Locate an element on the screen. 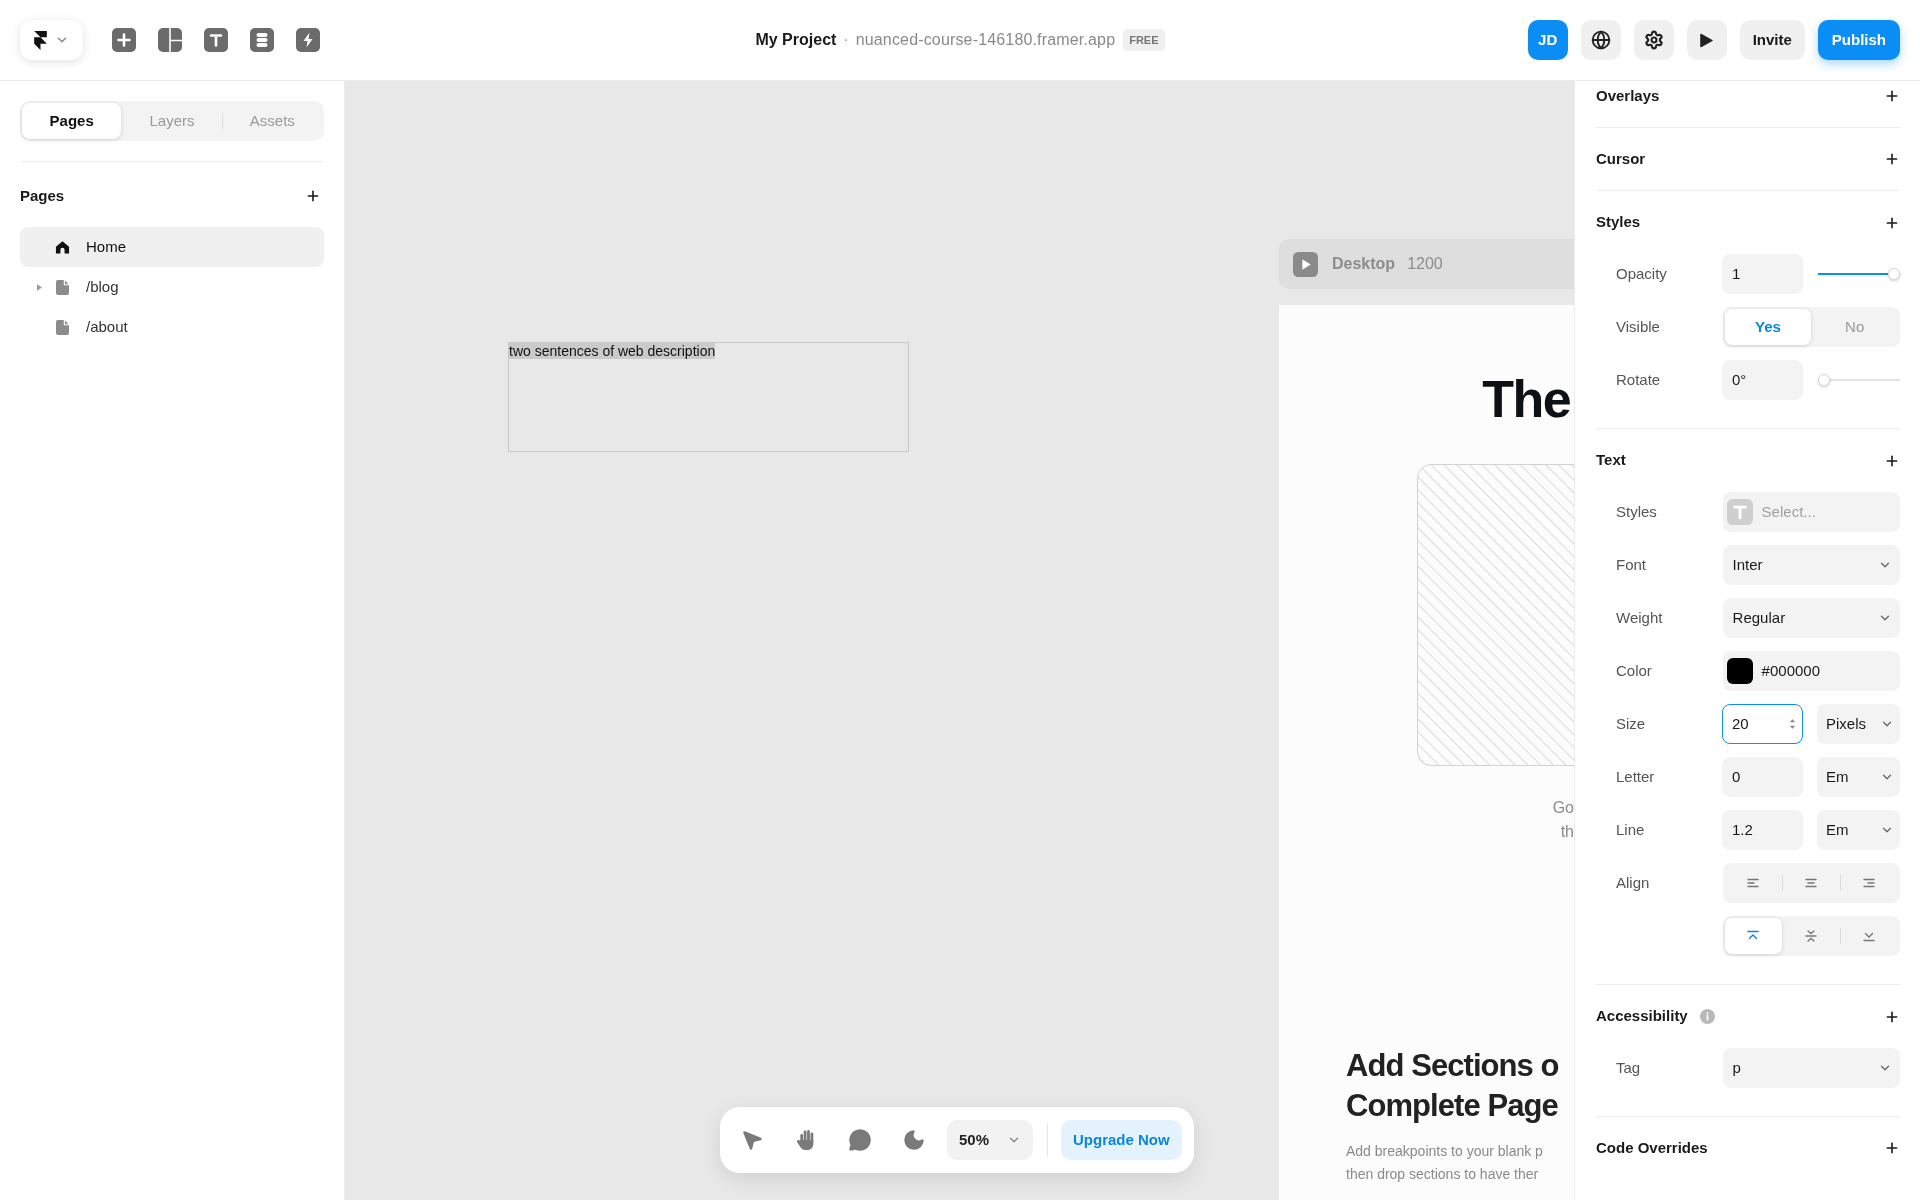 This screenshot has width=1920, height=1200. speech-bubble-icon is located at coordinates (860, 1140).